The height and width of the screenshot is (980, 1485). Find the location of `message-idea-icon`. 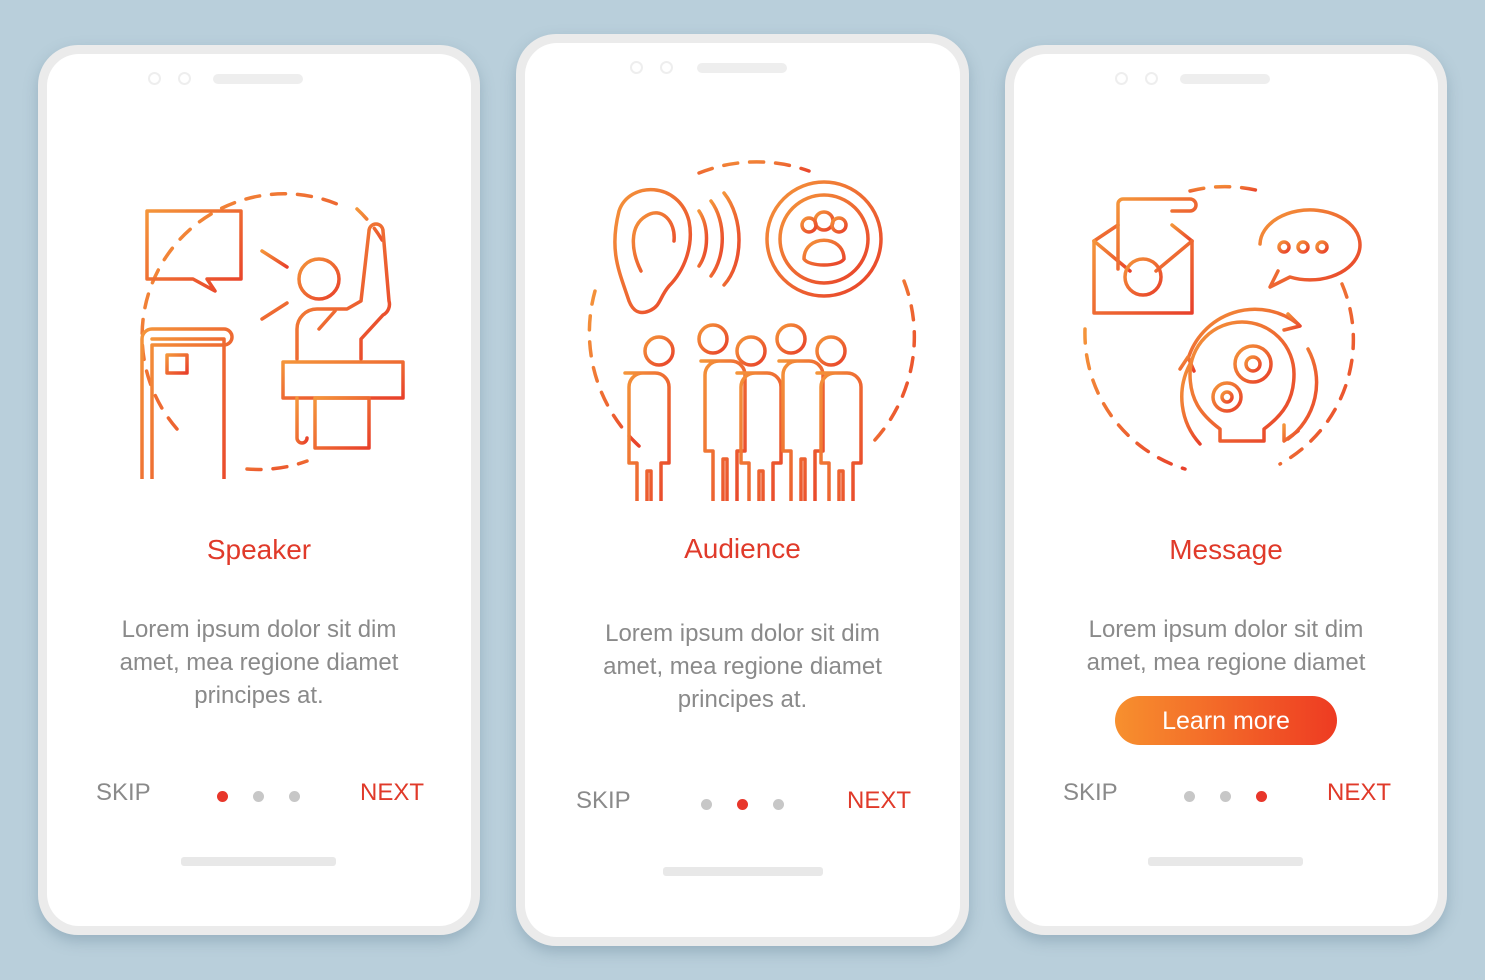

message-idea-icon is located at coordinates (1222, 327).